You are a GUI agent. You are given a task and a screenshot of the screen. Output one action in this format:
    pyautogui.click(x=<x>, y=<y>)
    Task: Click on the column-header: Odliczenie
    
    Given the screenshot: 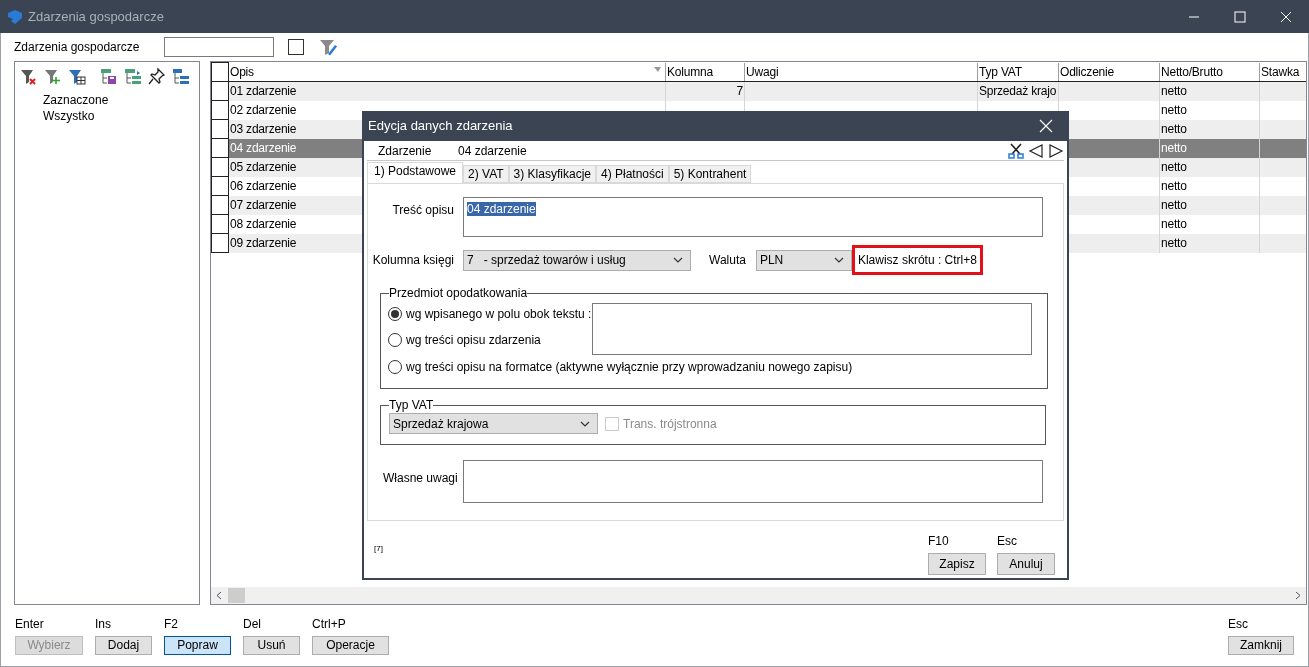 What is the action you would take?
    pyautogui.click(x=1109, y=72)
    